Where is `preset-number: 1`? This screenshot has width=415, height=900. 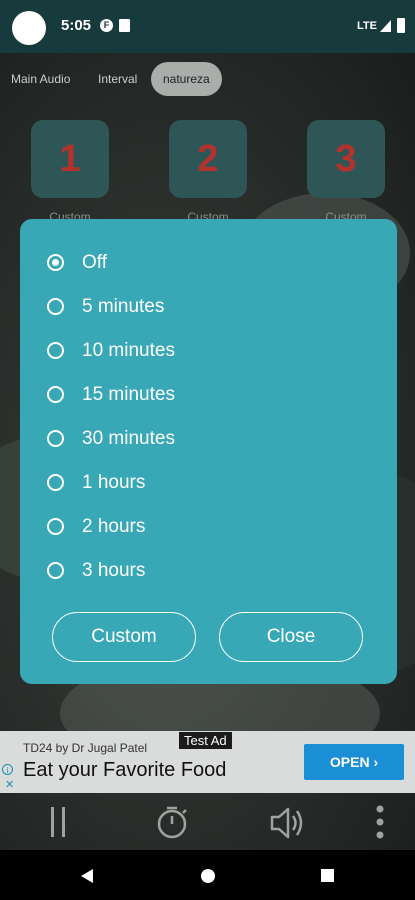 preset-number: 1 is located at coordinates (70, 159).